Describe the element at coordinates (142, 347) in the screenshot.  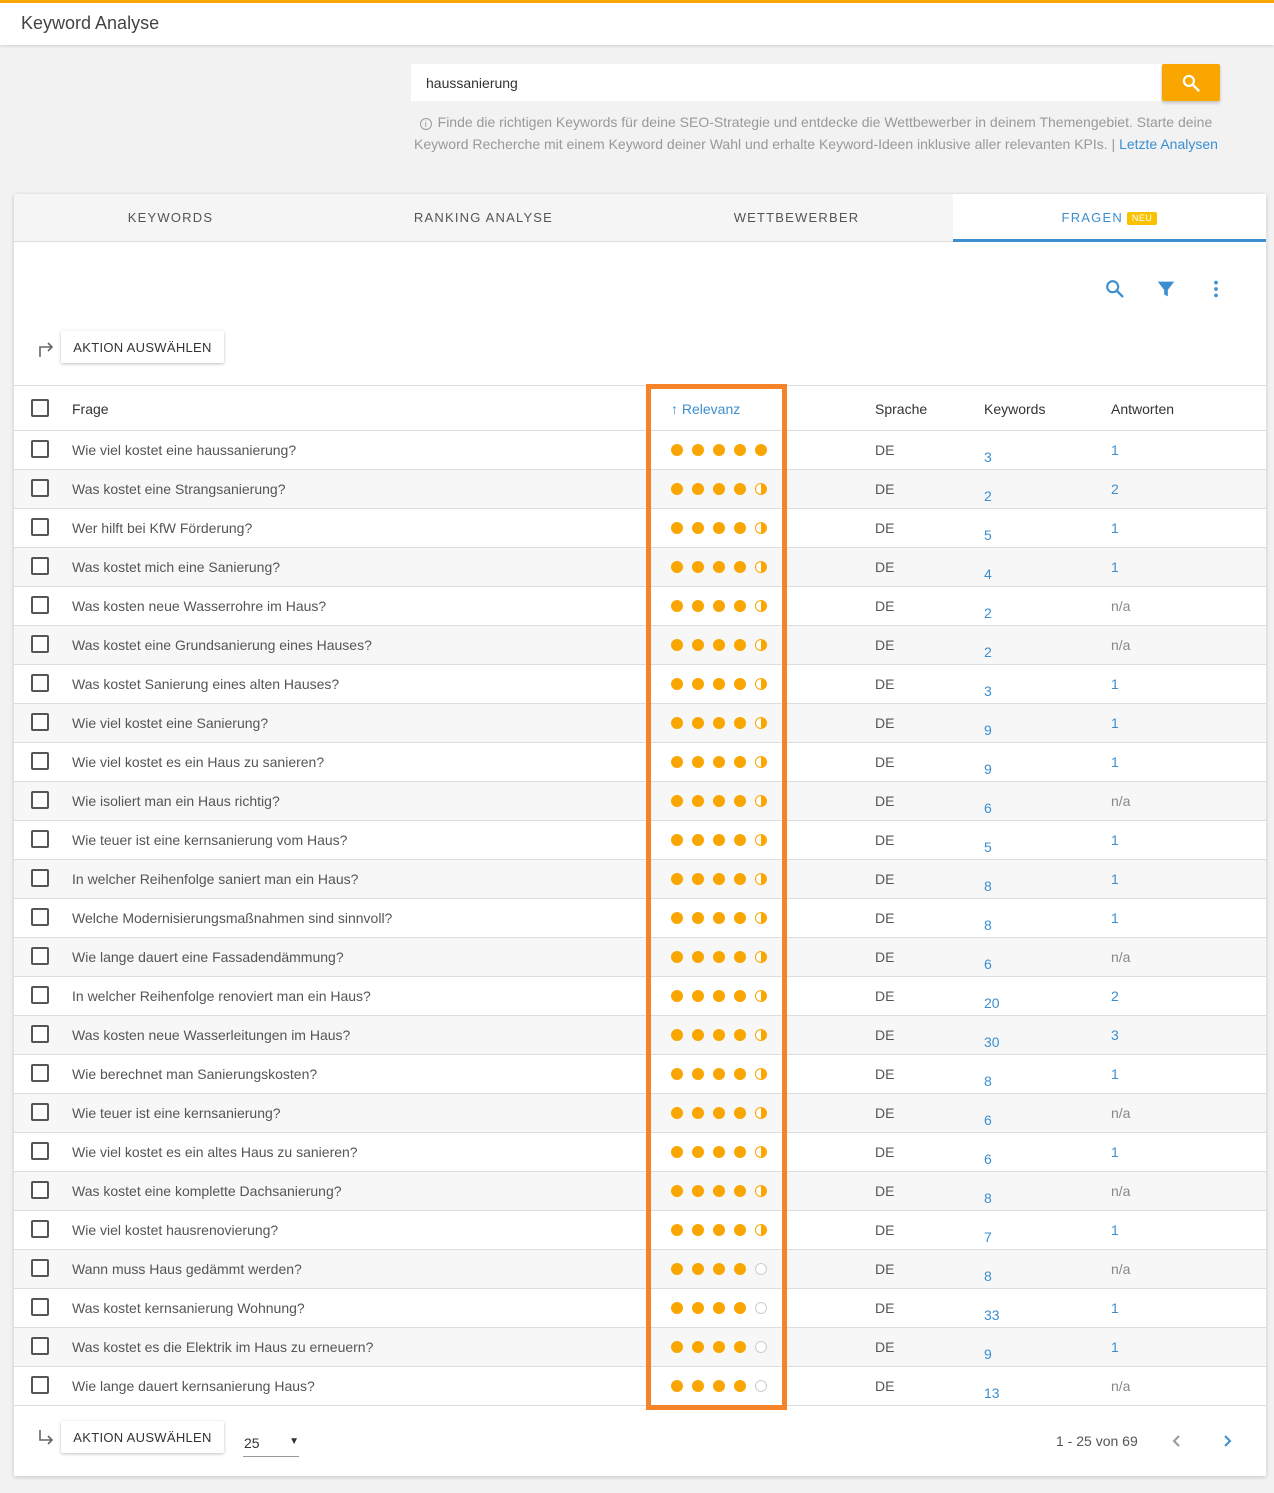
I see `action-select-button-top: AKTION AUSWÄHLEN` at that location.